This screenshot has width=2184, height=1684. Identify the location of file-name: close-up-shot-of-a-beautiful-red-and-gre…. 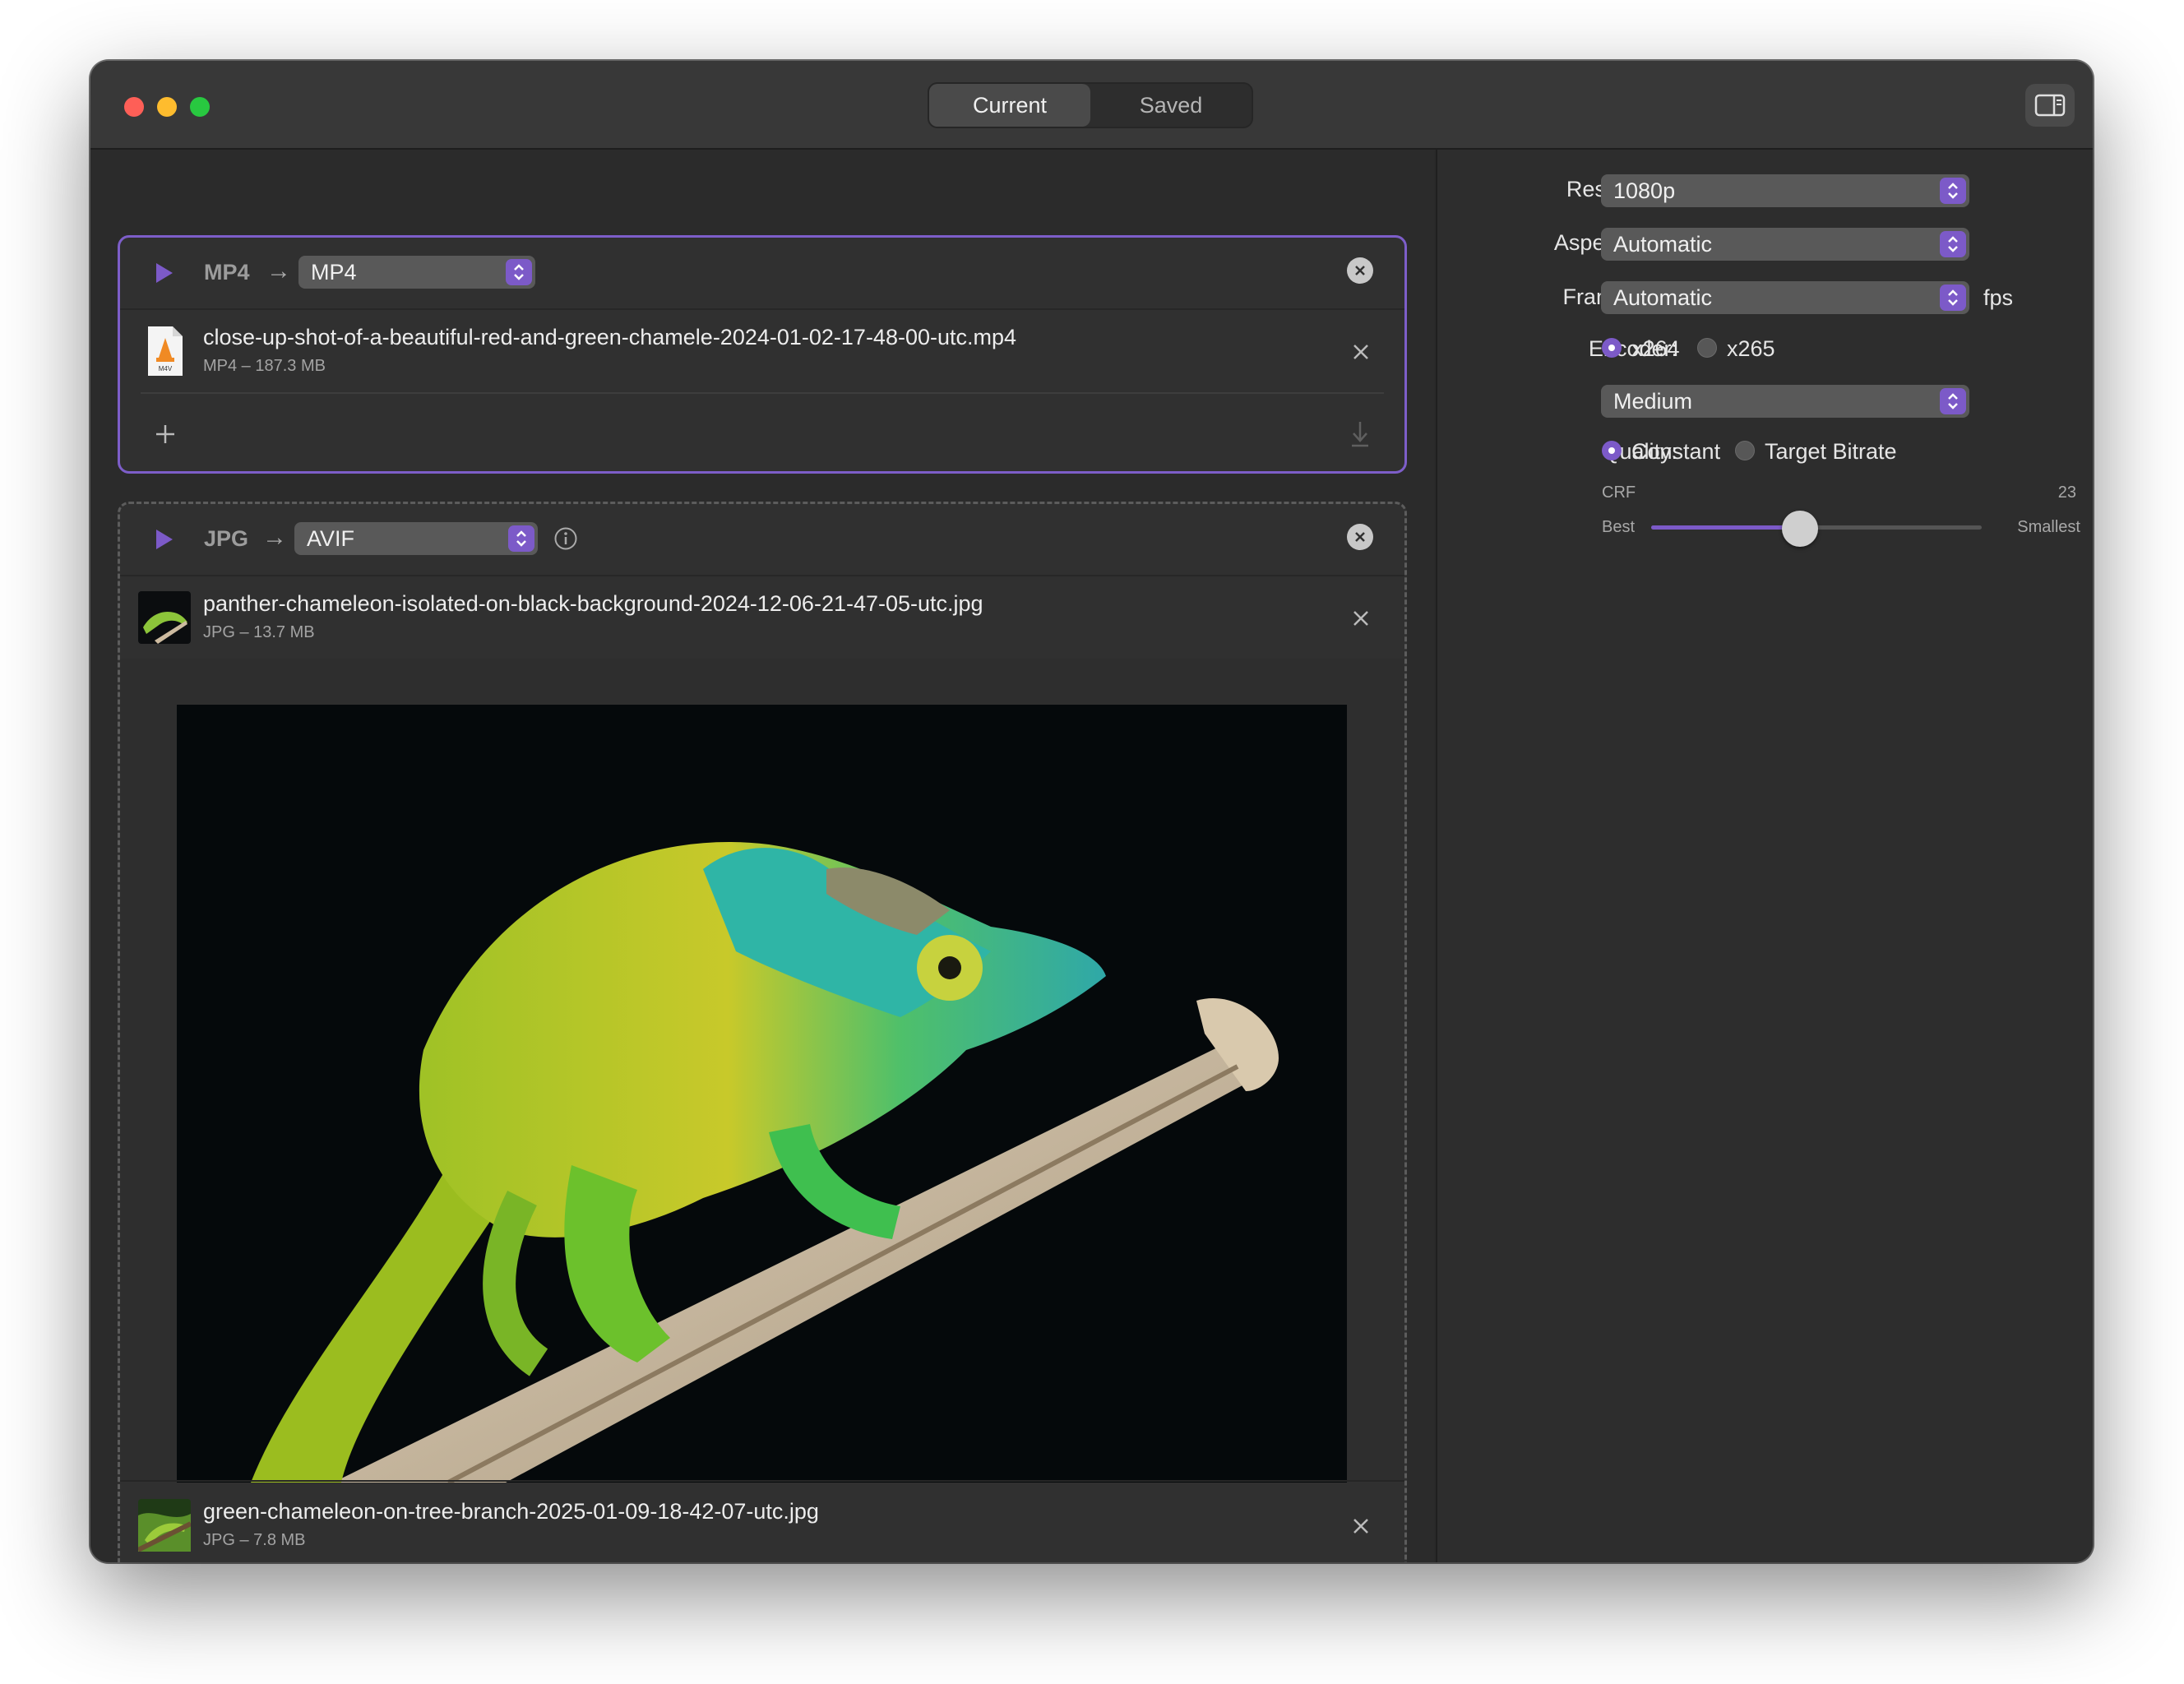
(610, 337).